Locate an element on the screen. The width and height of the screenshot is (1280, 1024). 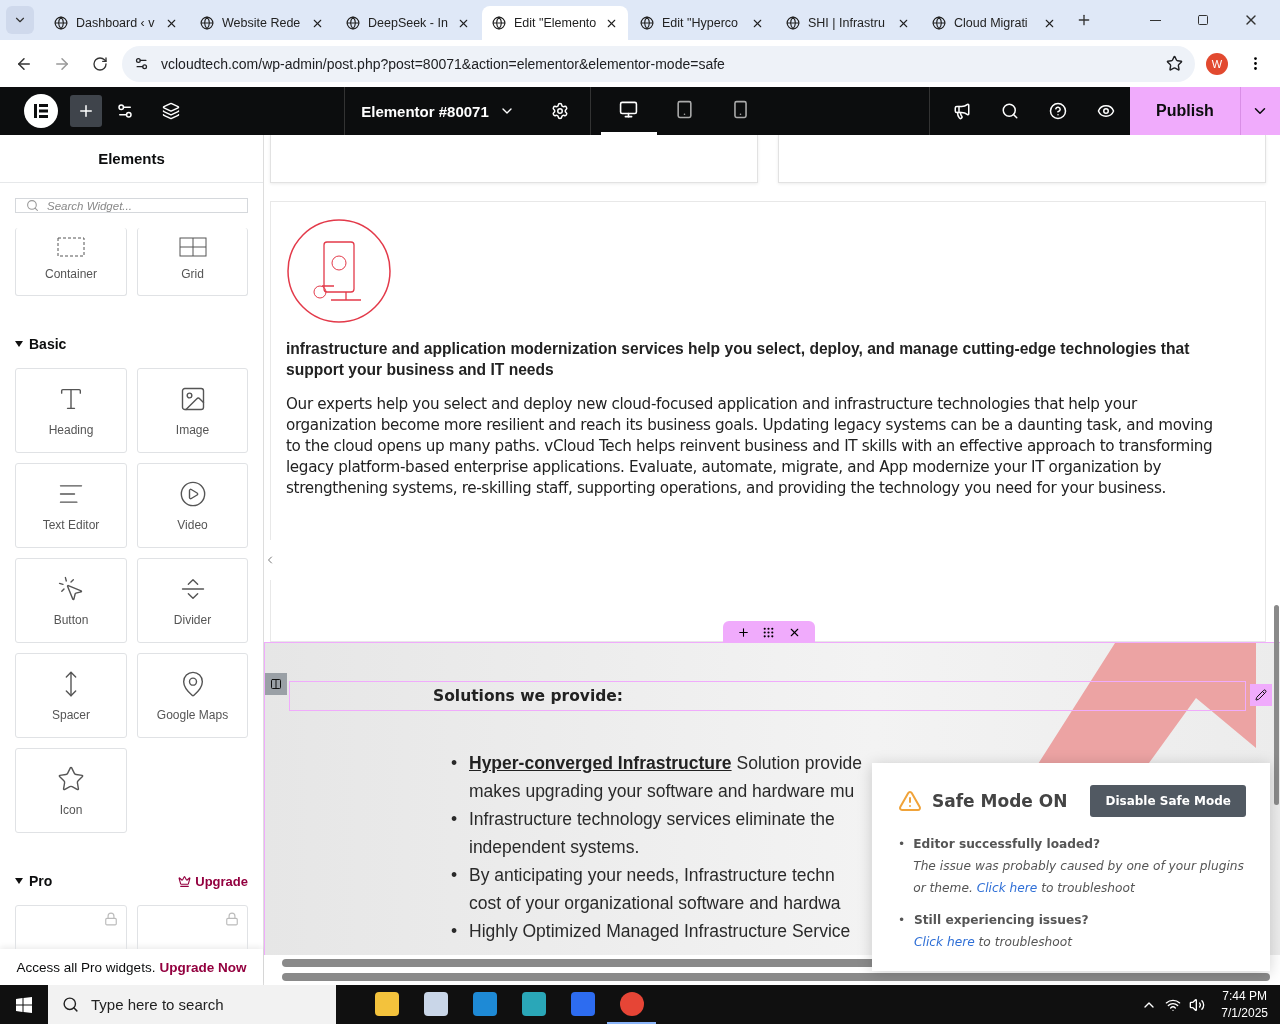
card-paragraph: Our experts help you select and deploy new cloud-focused application and infrastructure technologies that help your organization become more resilient and reach its business goals. Updating legacy systems can be a daunting task, and moving to the cloud opens up many paths. vCloud Tech helps reinvent business and IT skills with an effective approach to transforming legacy platform-based enterprise applications. Evaluate, automate, migrate, and App modernize your IT organization by strengthening systems, re-skilling staff, supporting operations, and providing the technology you need for your business. is located at coordinates (750, 446).